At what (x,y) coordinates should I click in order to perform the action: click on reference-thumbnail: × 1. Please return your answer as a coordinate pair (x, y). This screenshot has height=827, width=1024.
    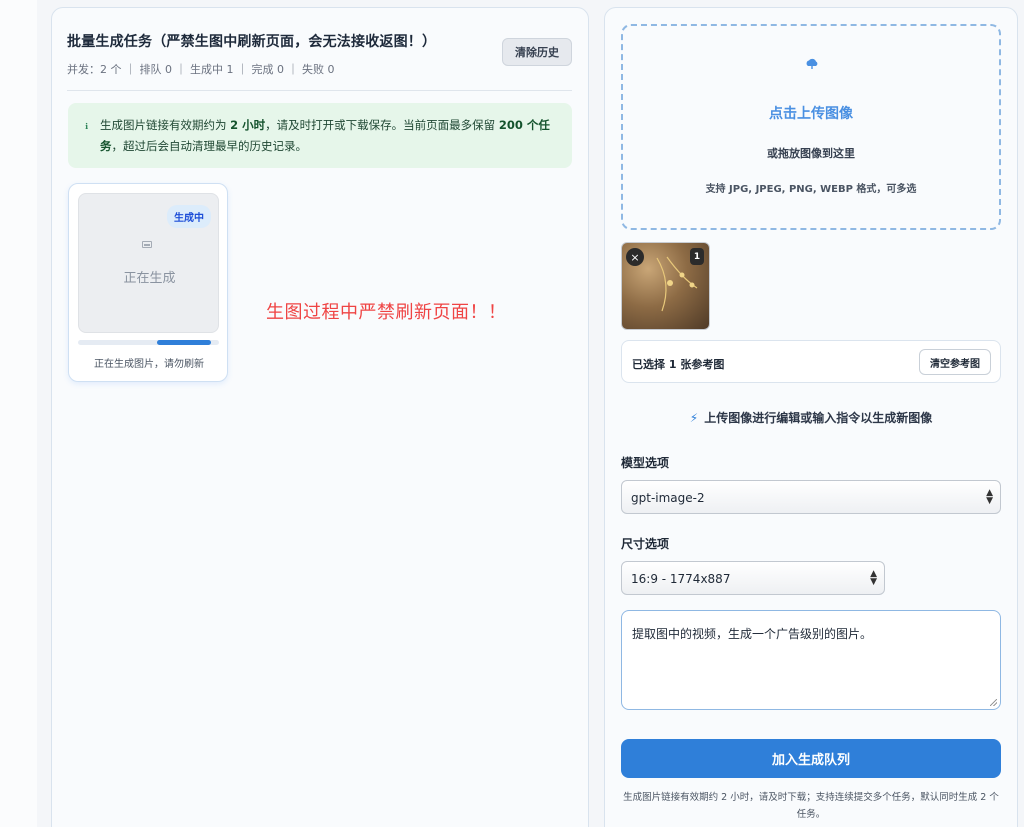
    Looking at the image, I should click on (665, 286).